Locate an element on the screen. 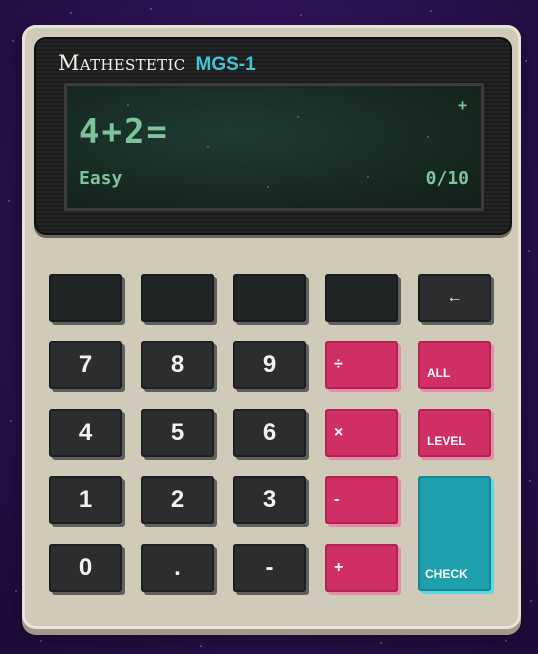 This screenshot has width=538, height=654. key-1: 1 is located at coordinates (85, 500).